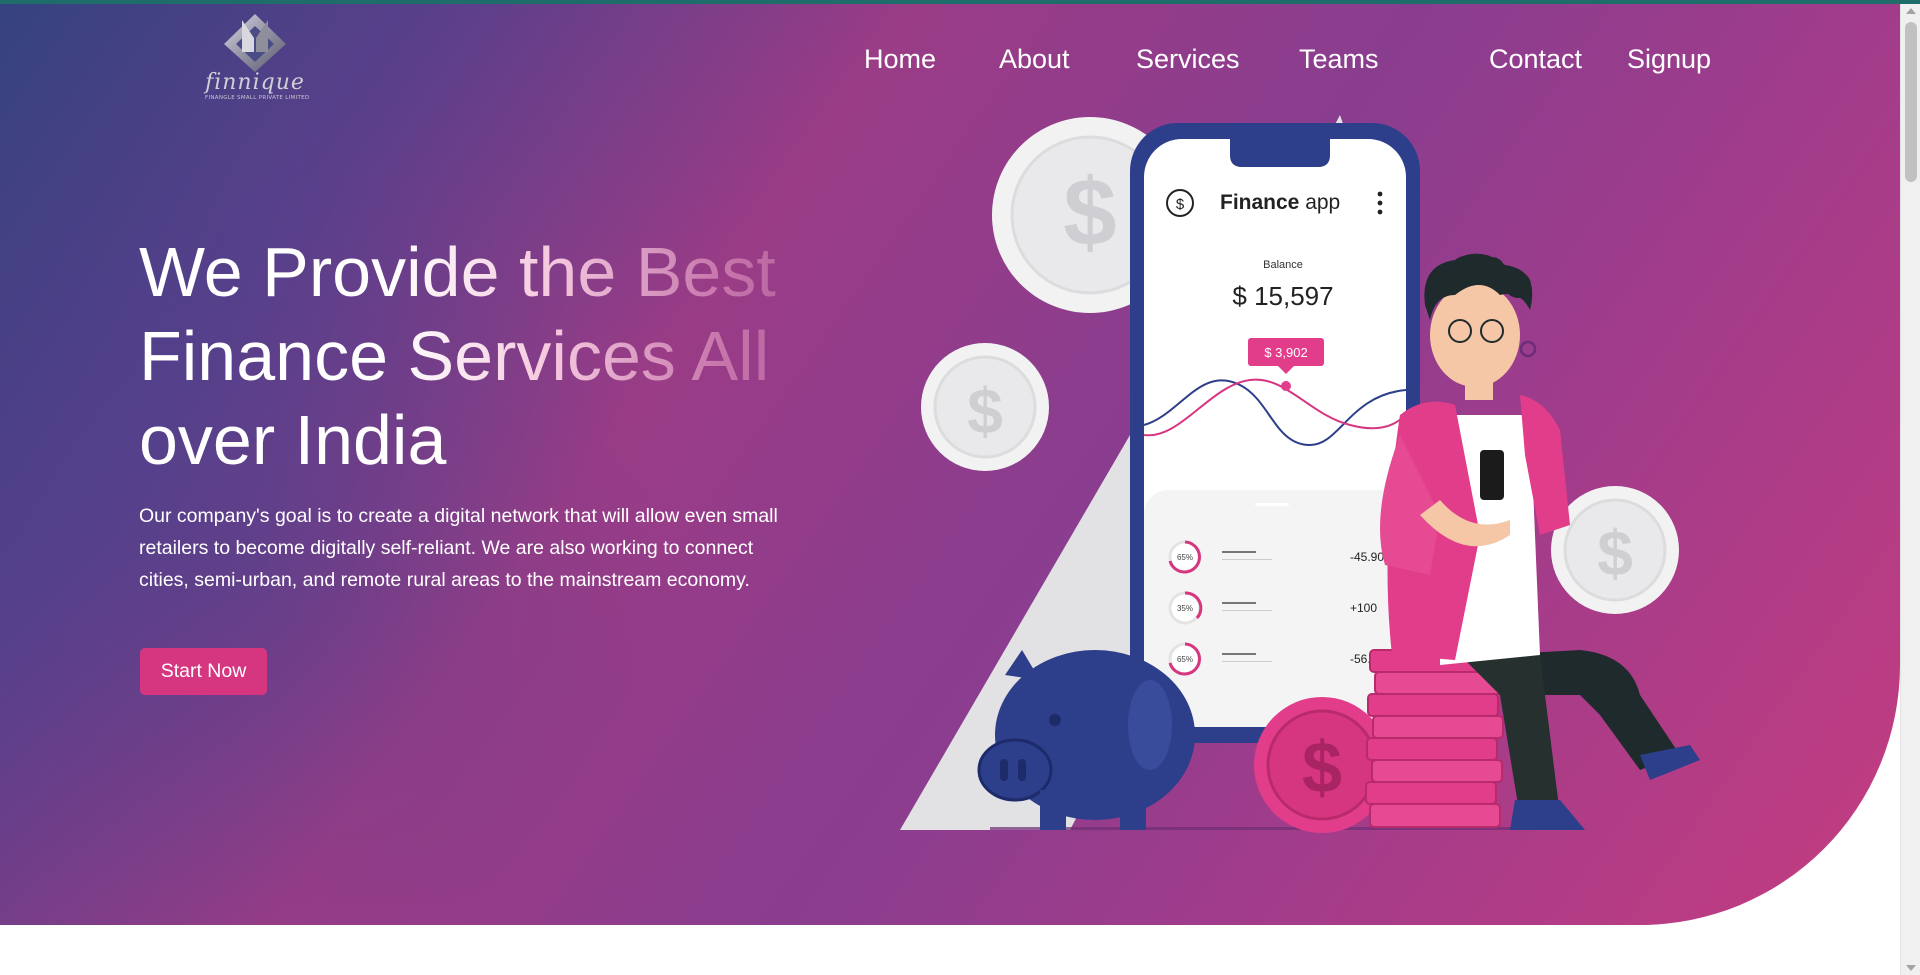 The image size is (1920, 975). What do you see at coordinates (1380, 203) in the screenshot?
I see `more-vertical-icon` at bounding box center [1380, 203].